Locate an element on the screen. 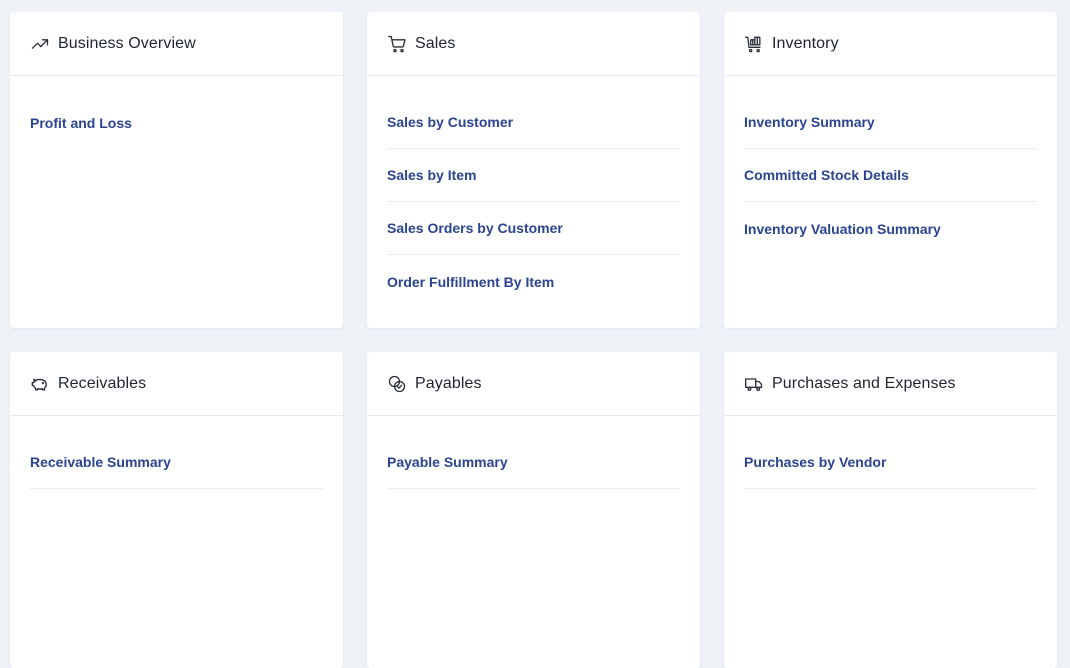 This screenshot has width=1070, height=668. card-receivables: Receivables Receivable Summary is located at coordinates (176, 510).